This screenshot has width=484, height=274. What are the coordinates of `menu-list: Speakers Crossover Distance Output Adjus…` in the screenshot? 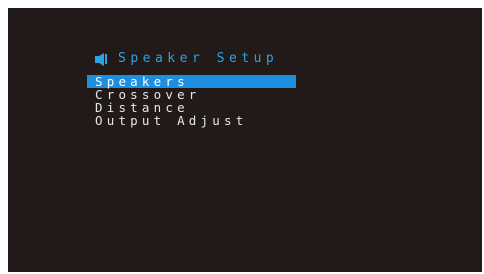 It's located at (191, 101).